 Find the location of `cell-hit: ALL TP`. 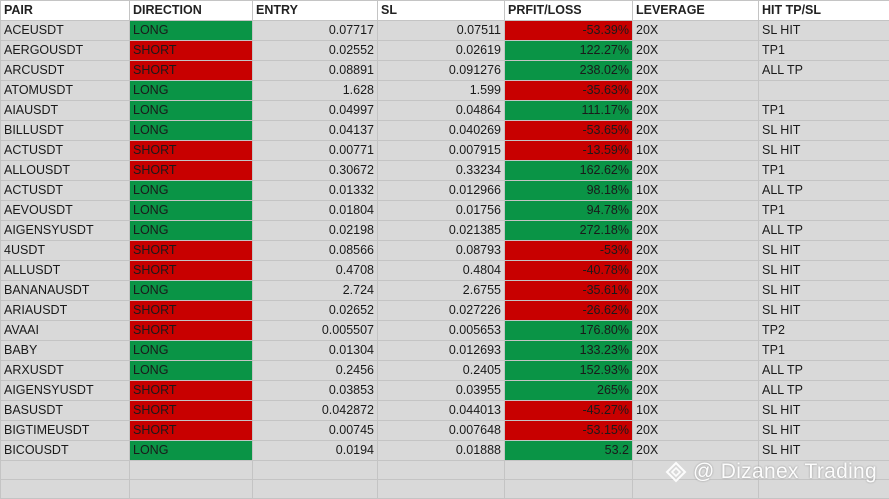

cell-hit: ALL TP is located at coordinates (824, 191).